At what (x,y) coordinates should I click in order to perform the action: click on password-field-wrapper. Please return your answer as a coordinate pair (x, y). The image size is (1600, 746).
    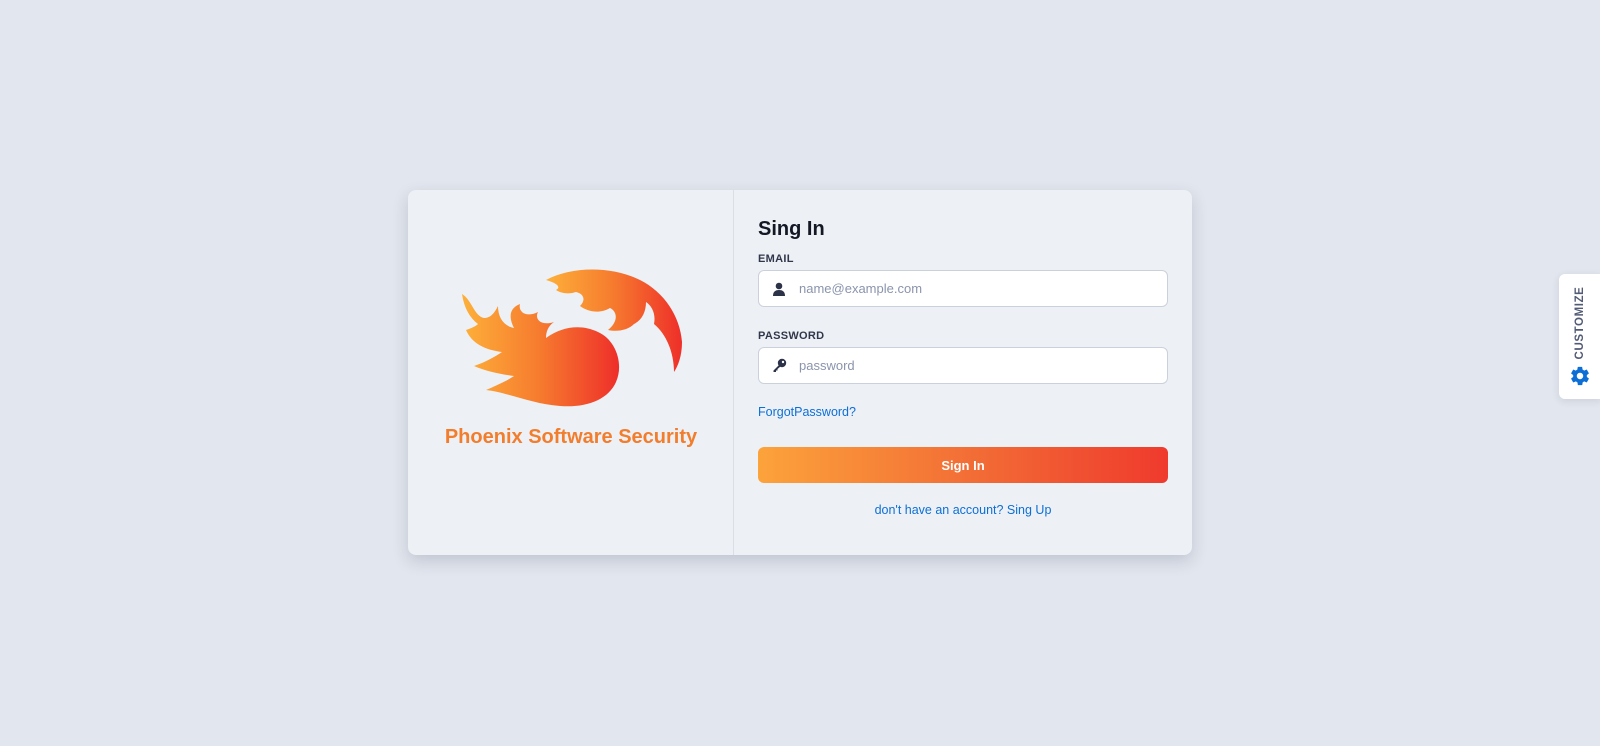
    Looking at the image, I should click on (963, 365).